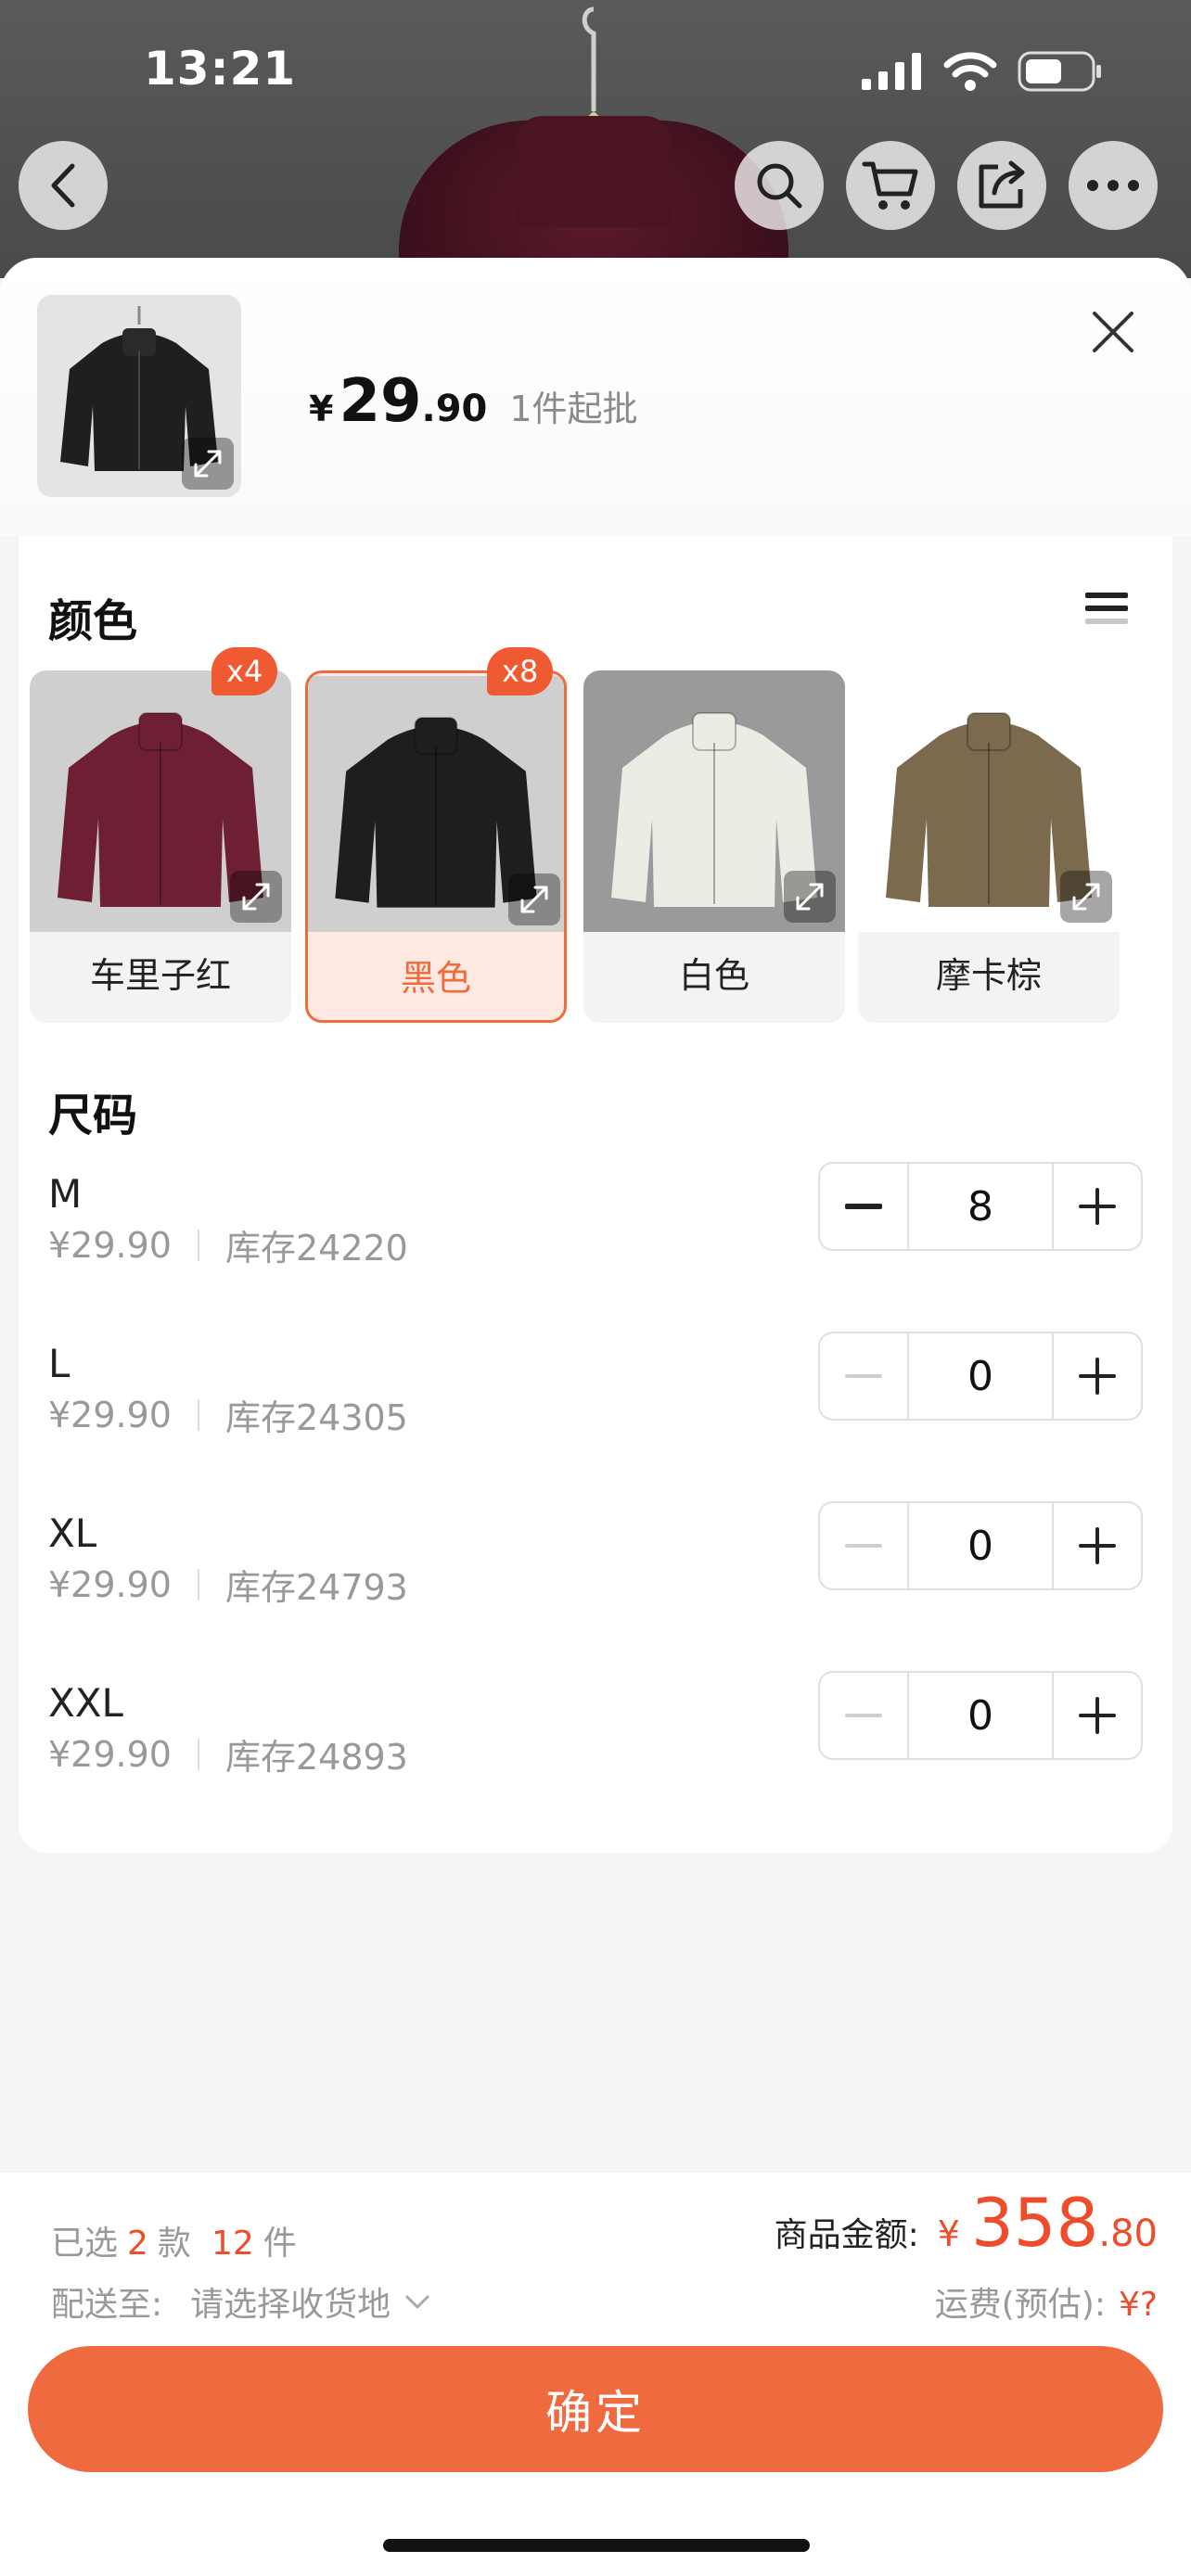  What do you see at coordinates (436, 846) in the screenshot?
I see `color-option: 黑色` at bounding box center [436, 846].